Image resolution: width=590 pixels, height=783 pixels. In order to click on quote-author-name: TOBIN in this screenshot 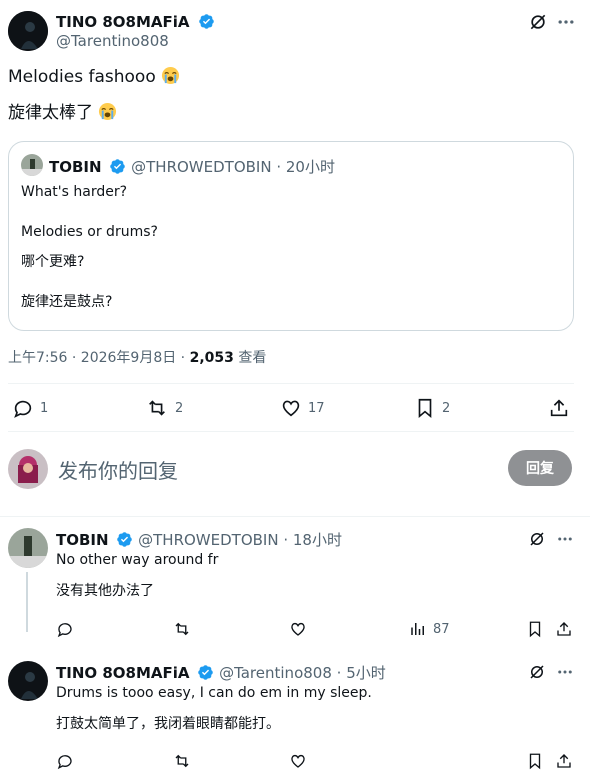, I will do `click(75, 167)`.